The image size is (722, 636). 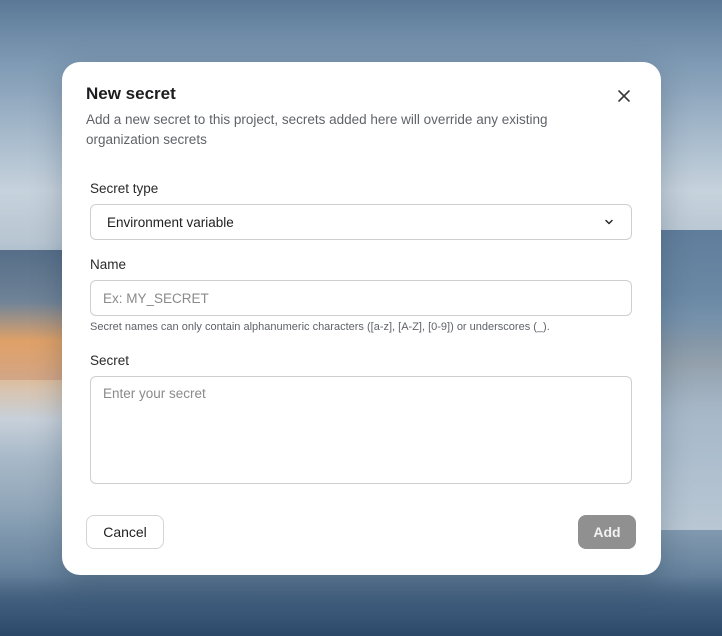 What do you see at coordinates (361, 298) in the screenshot?
I see `name-input` at bounding box center [361, 298].